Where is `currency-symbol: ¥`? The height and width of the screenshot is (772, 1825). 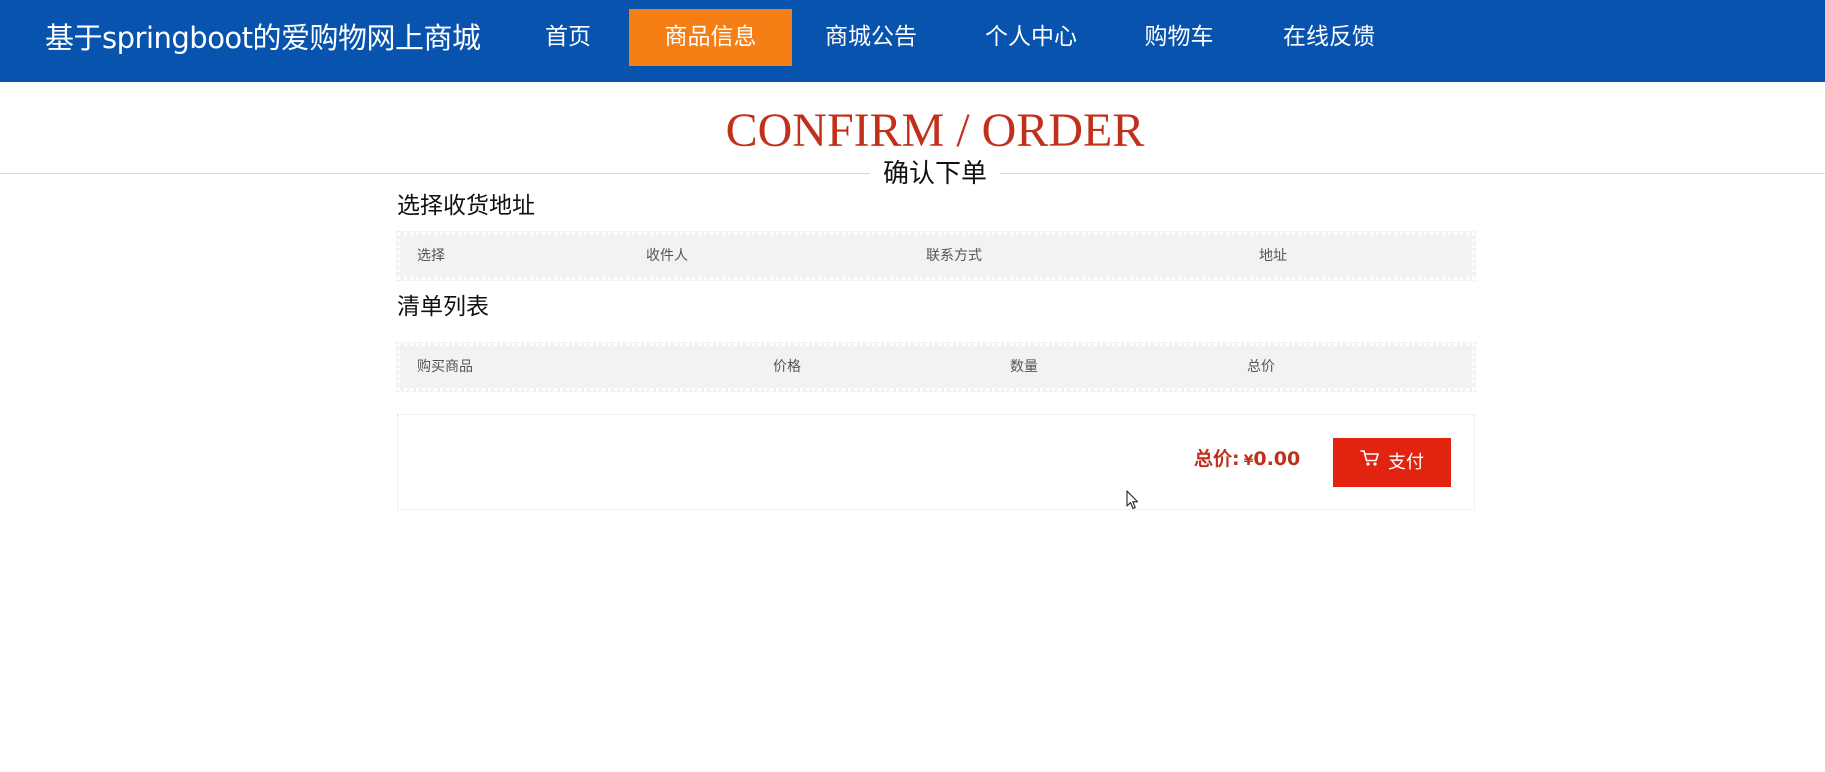
currency-symbol: ¥ is located at coordinates (1248, 461).